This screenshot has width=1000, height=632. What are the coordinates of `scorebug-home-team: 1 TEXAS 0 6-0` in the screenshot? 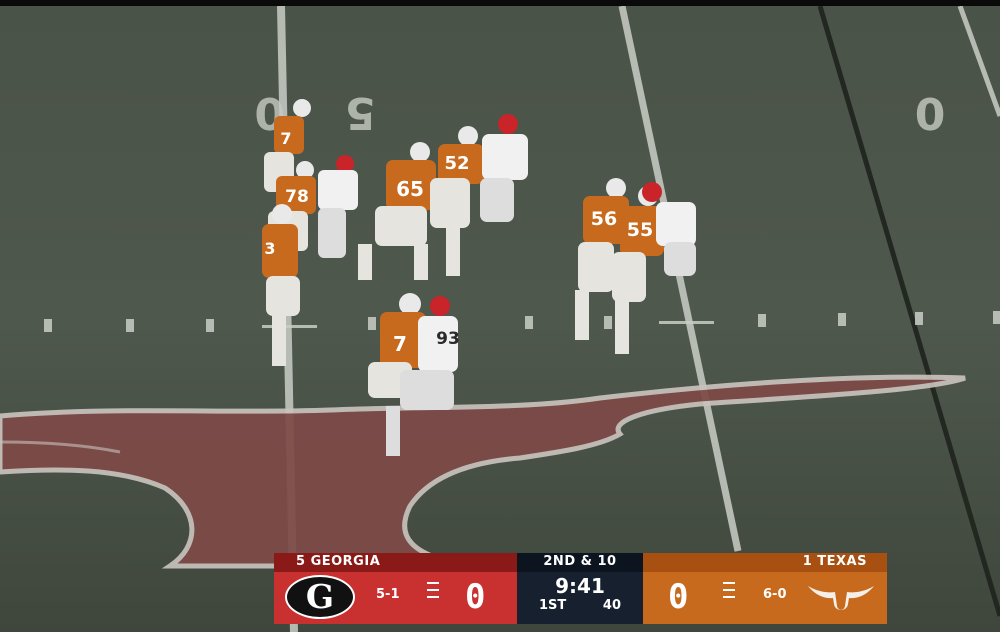 It's located at (765, 588).